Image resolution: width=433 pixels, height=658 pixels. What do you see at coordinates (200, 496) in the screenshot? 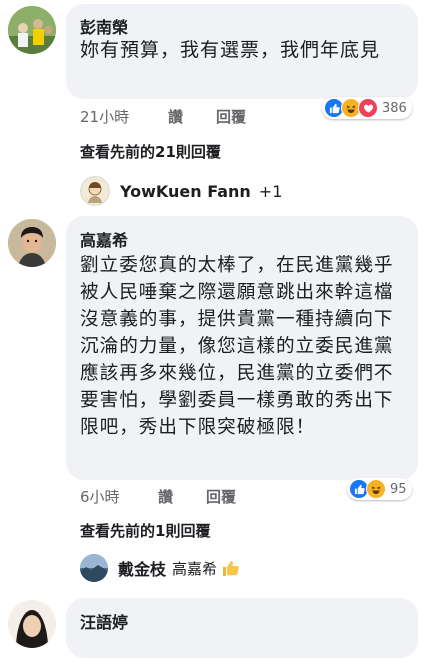
I see `comment-meta: 6小時 讚 回覆` at bounding box center [200, 496].